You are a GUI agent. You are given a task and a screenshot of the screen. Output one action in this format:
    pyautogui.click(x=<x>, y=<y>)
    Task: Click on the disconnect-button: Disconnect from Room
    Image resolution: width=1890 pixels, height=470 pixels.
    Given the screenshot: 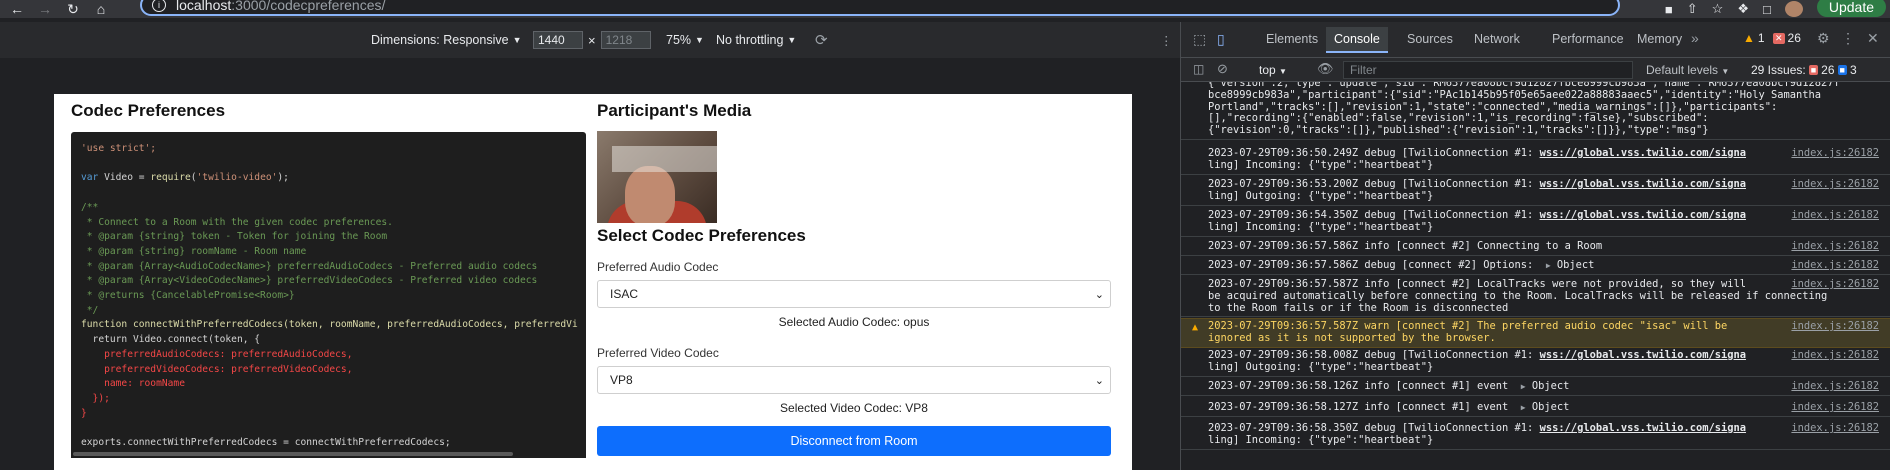 What is the action you would take?
    pyautogui.click(x=854, y=441)
    